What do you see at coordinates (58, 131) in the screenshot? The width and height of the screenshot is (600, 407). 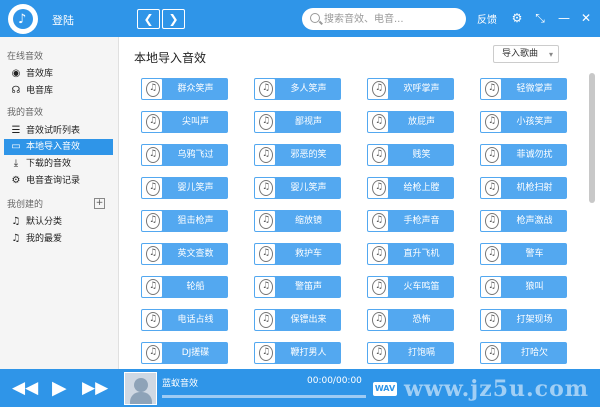 I see `sidebar-item-preview-list: ☰ 音效试听列表` at bounding box center [58, 131].